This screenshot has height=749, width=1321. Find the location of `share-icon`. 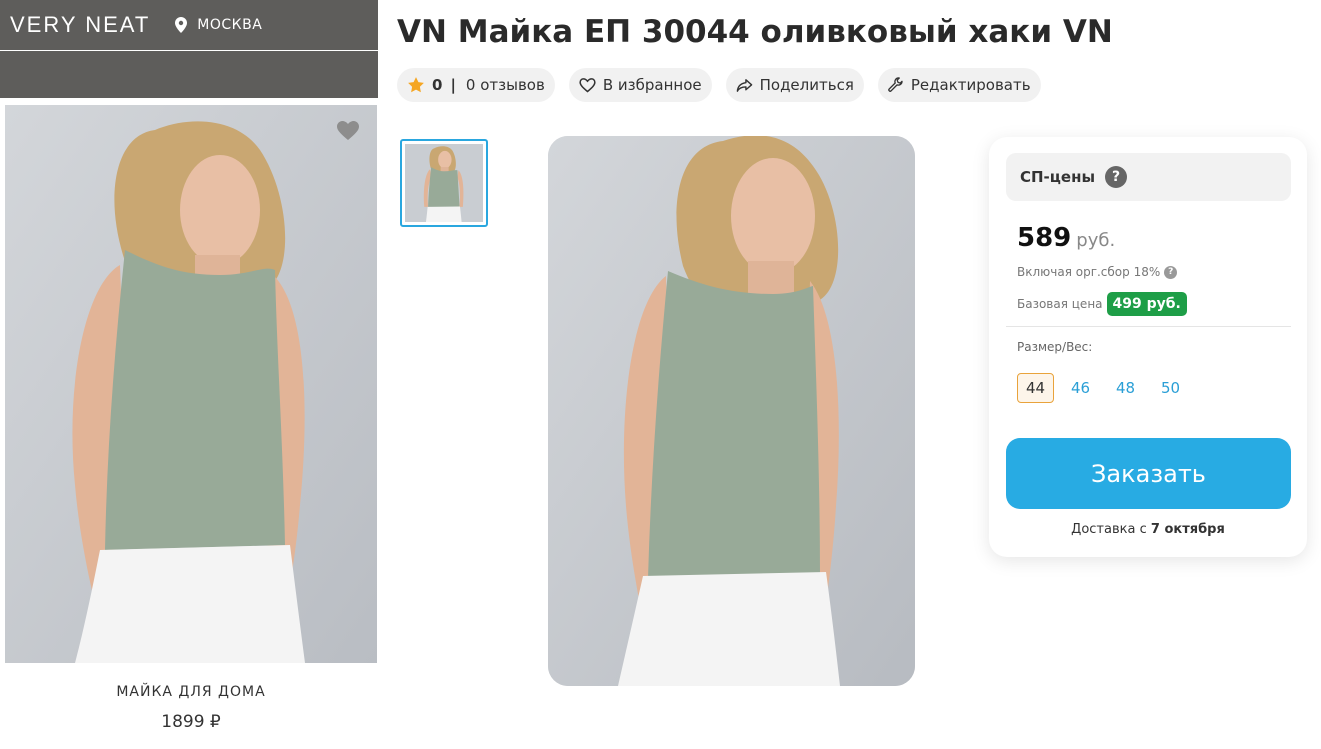

share-icon is located at coordinates (744, 85).